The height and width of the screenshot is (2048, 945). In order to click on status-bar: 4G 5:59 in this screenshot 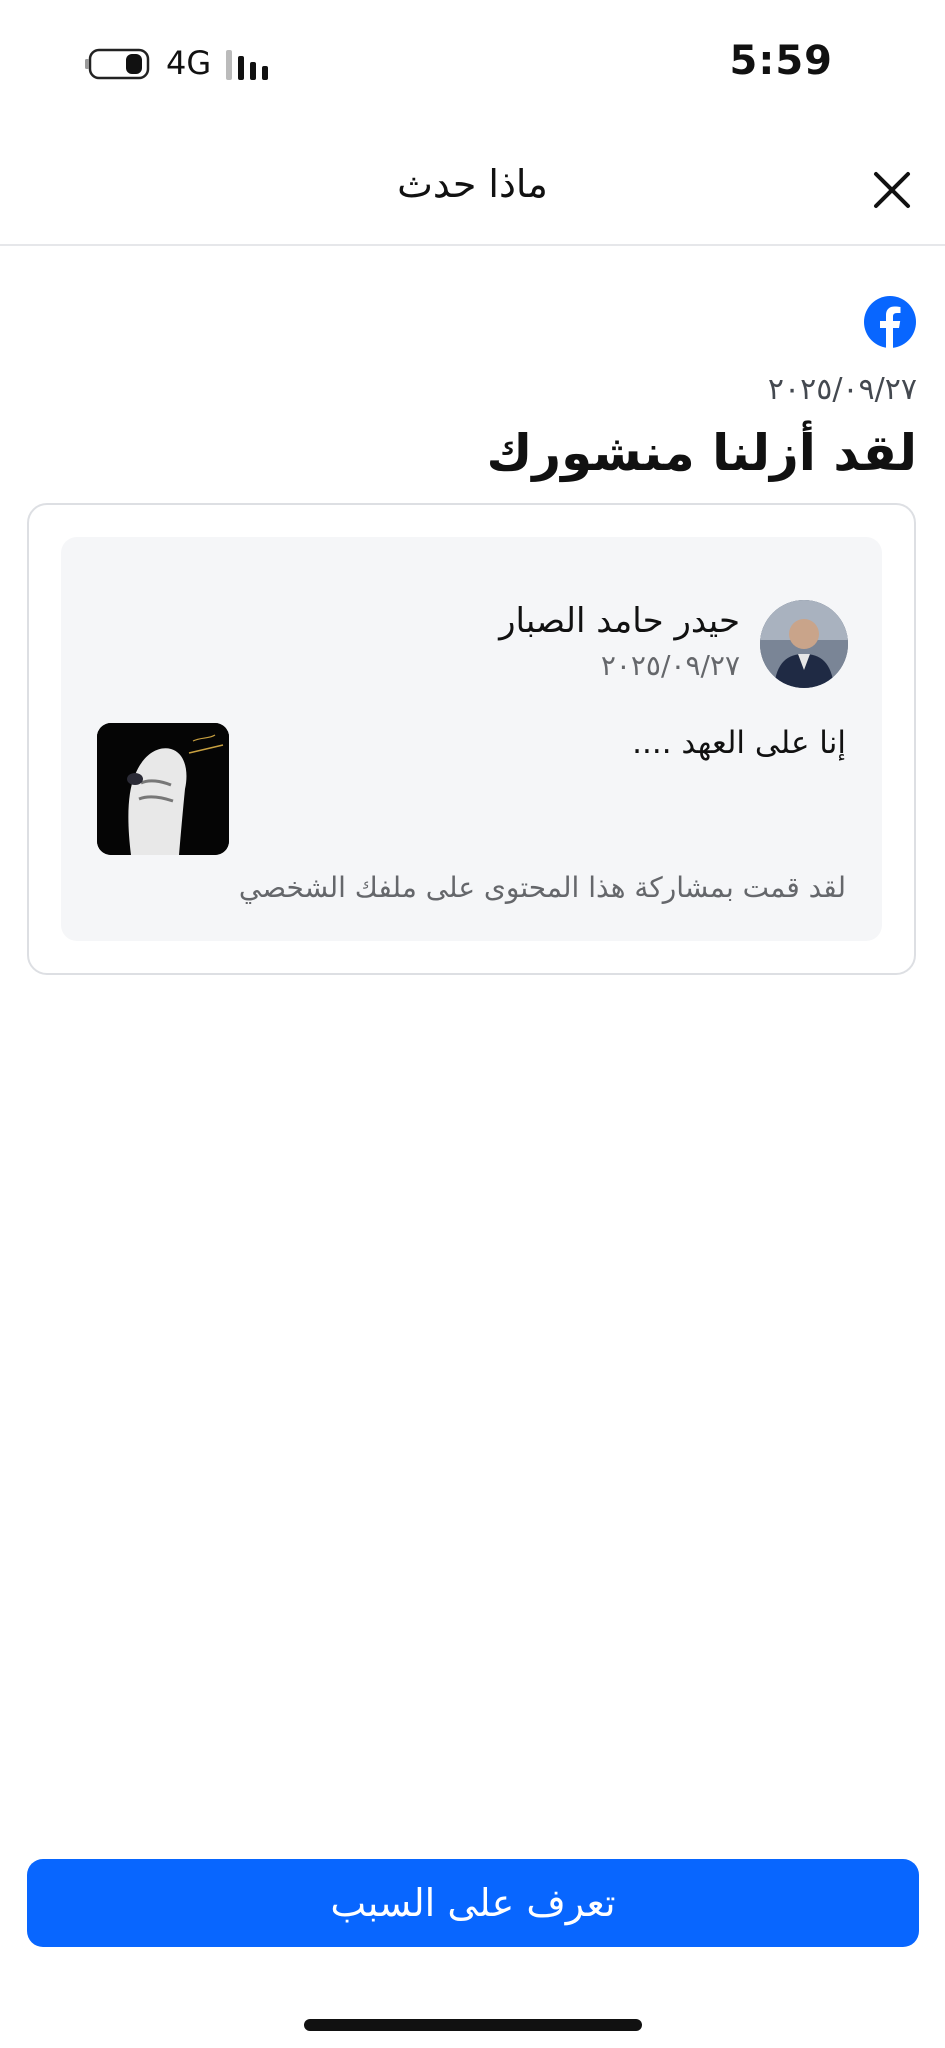, I will do `click(472, 65)`.